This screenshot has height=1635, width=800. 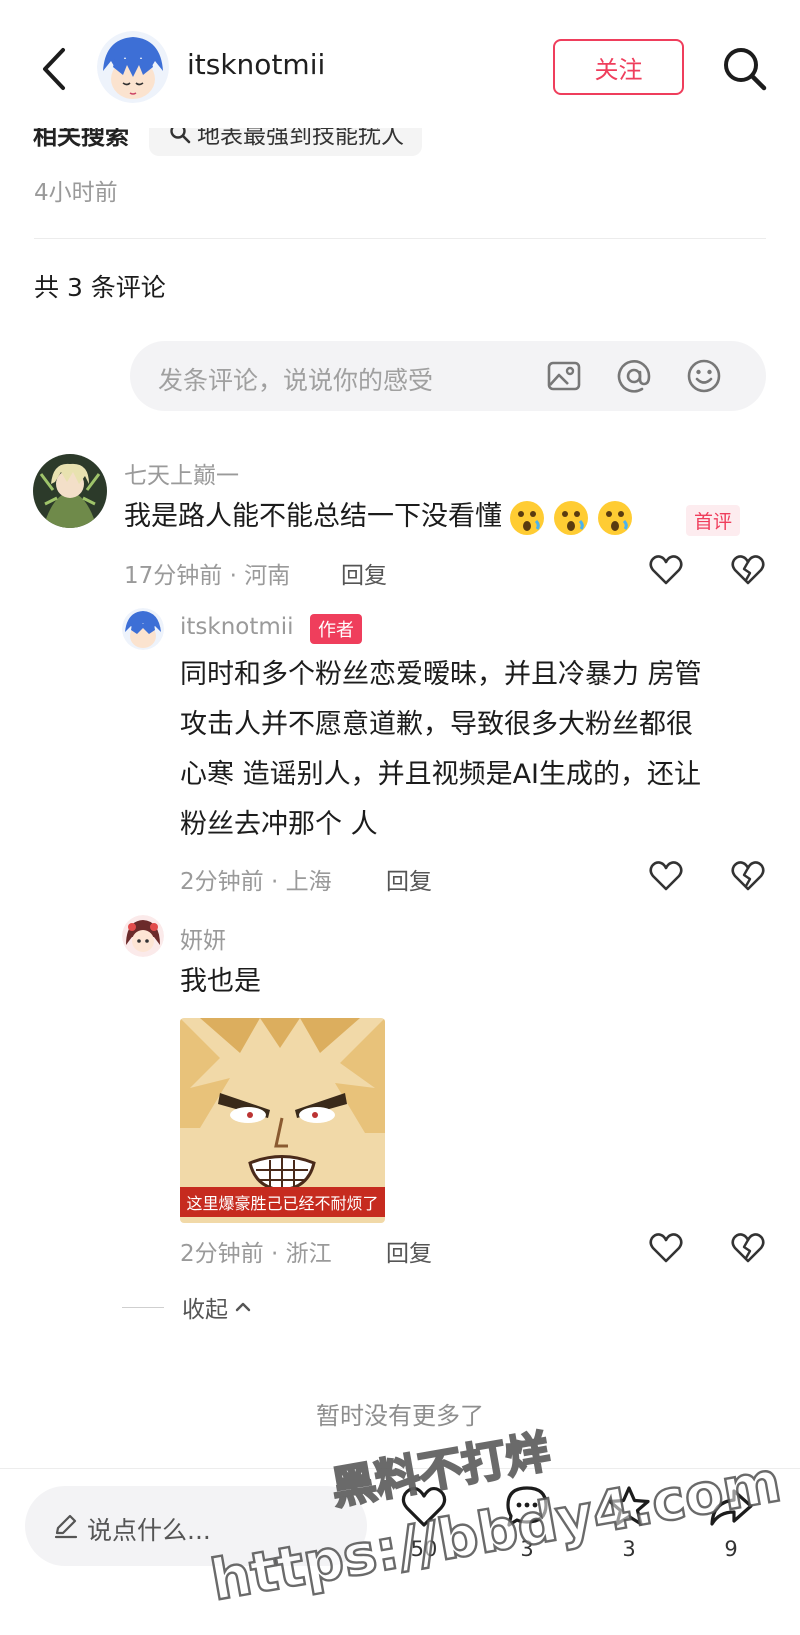 I want to click on comment-text-body: 我是路人能不能总结一下没看懂, so click(x=313, y=516).